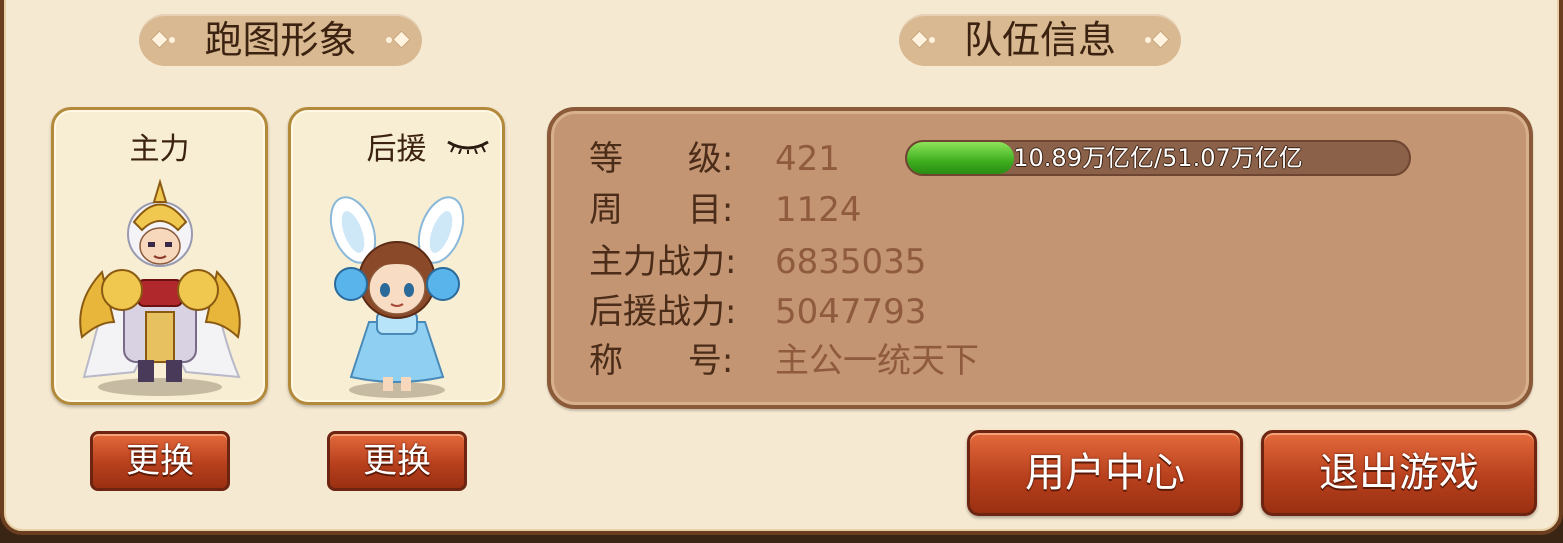 The height and width of the screenshot is (543, 1563). Describe the element at coordinates (397, 297) in the screenshot. I see `bunny-girl-character-sprite` at that location.